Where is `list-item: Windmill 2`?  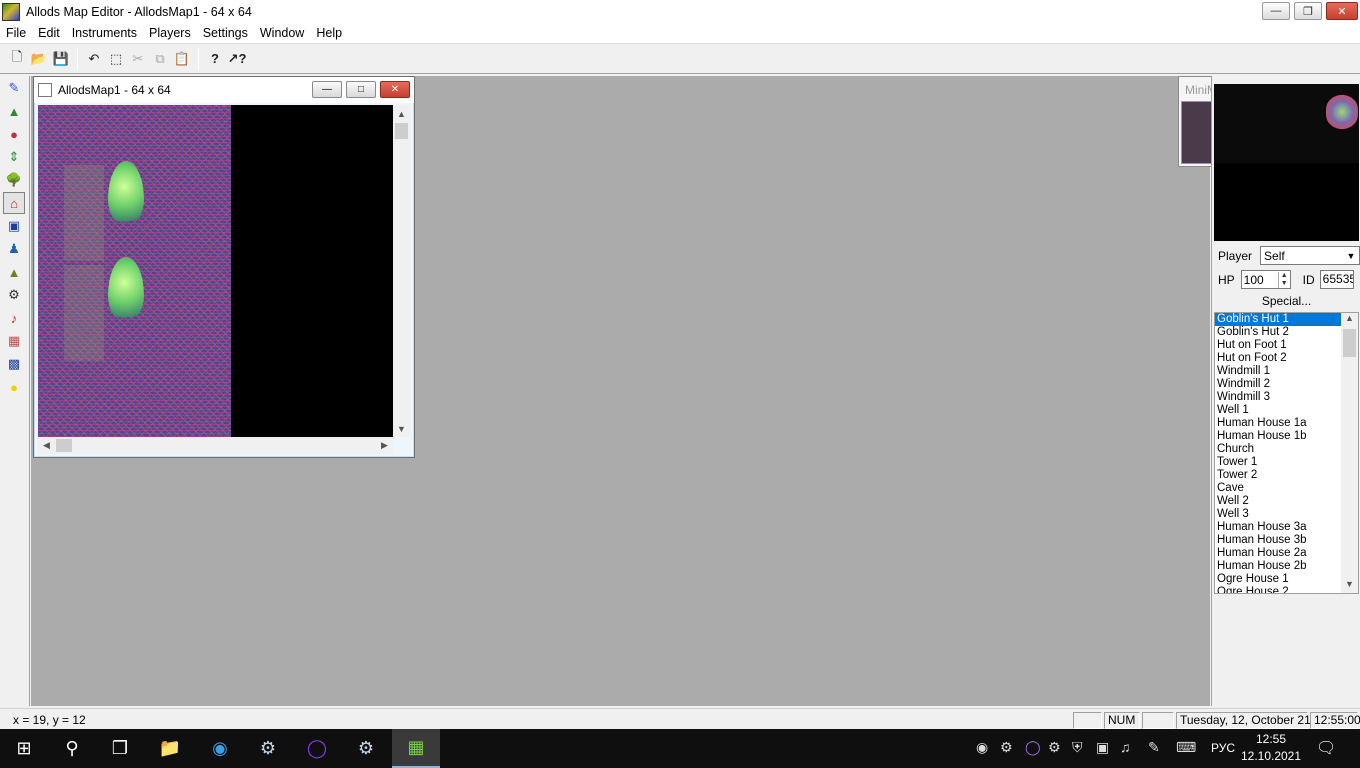
list-item: Windmill 2 is located at coordinates (1279, 384).